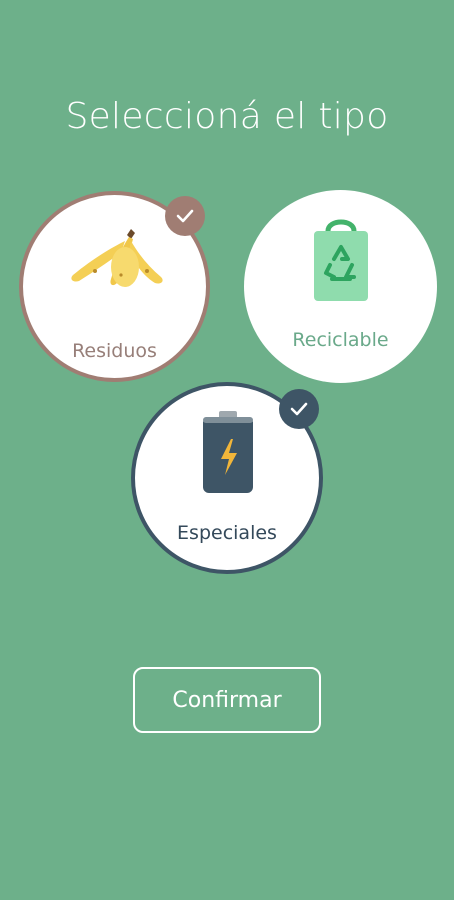 The height and width of the screenshot is (900, 454). Describe the element at coordinates (341, 260) in the screenshot. I see `recycle-bag-icon` at that location.